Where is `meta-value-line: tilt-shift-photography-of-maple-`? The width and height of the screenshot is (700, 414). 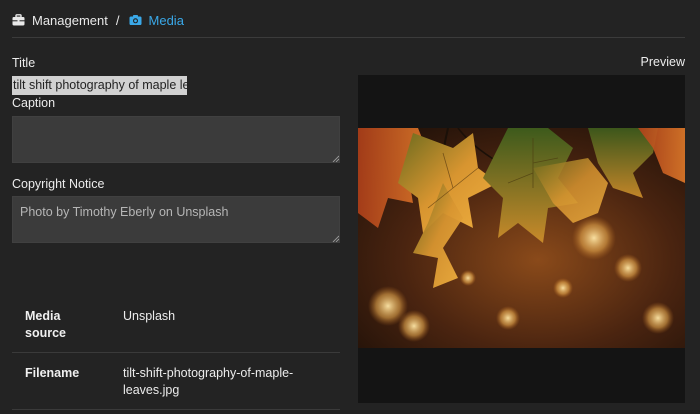
meta-value-line: tilt-shift-photography-of-maple- is located at coordinates (208, 373).